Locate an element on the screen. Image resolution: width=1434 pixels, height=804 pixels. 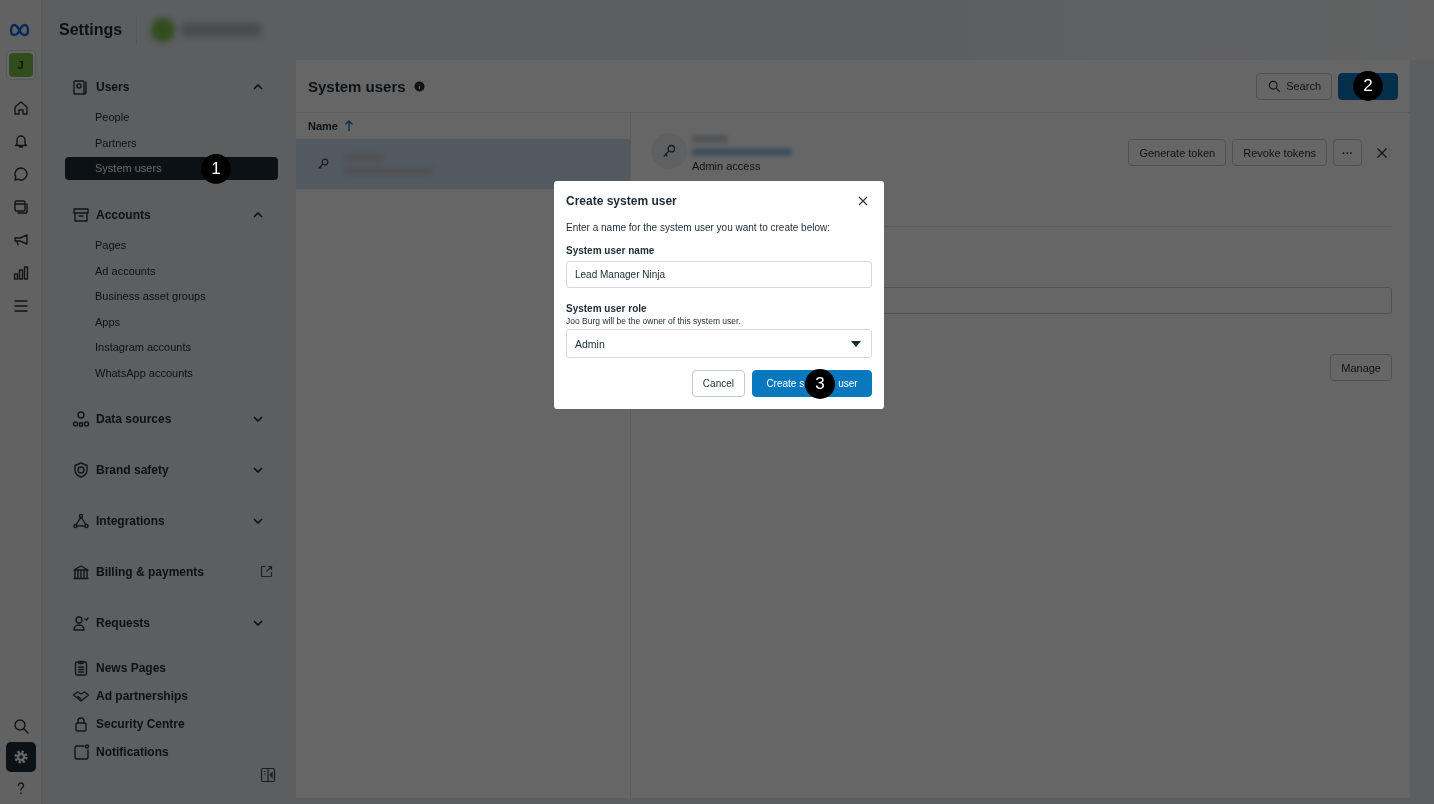
notification-square-icon is located at coordinates (81, 752).